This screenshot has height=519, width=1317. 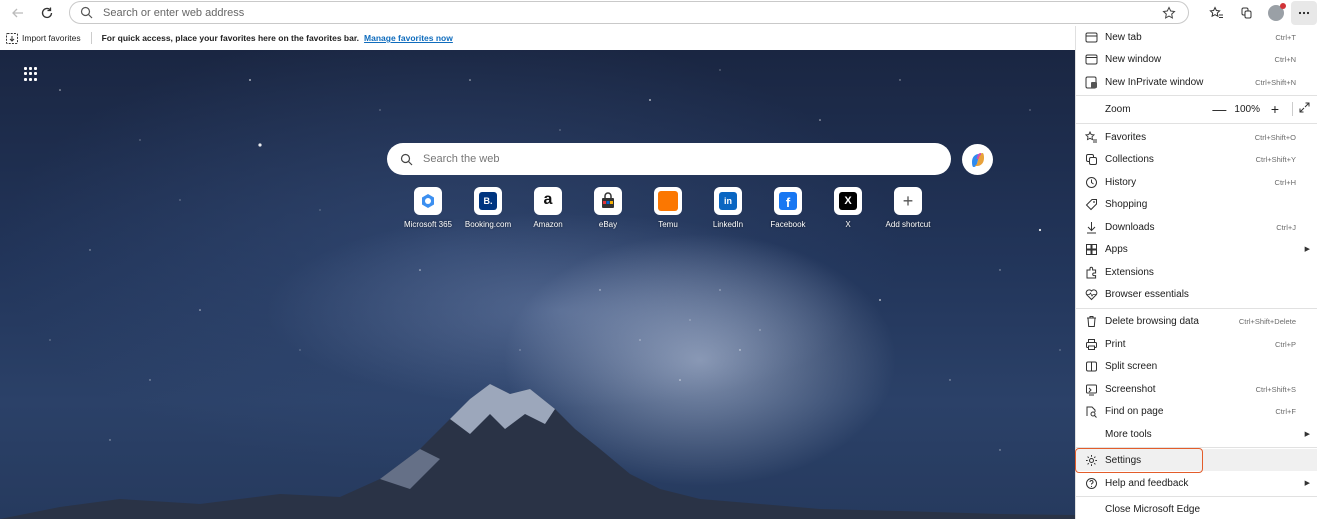 What do you see at coordinates (668, 201) in the screenshot?
I see `temu-icon` at bounding box center [668, 201].